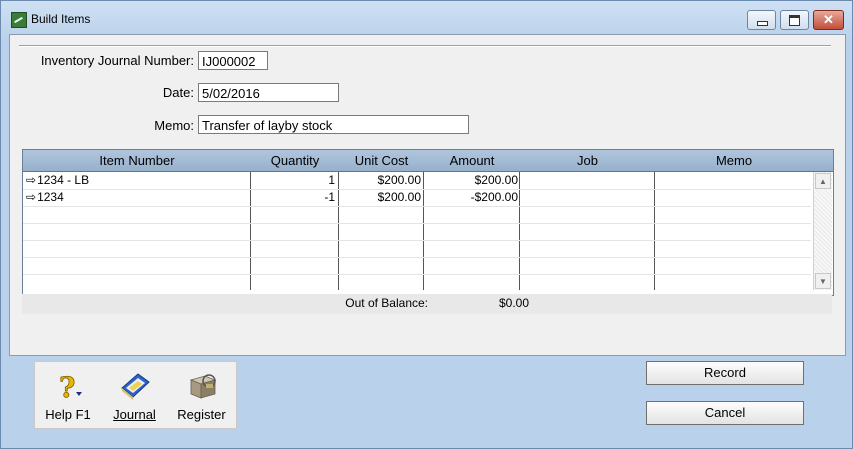  Describe the element at coordinates (117, 60) in the screenshot. I see `journal-number-label: Inventory Journal Number:` at that location.